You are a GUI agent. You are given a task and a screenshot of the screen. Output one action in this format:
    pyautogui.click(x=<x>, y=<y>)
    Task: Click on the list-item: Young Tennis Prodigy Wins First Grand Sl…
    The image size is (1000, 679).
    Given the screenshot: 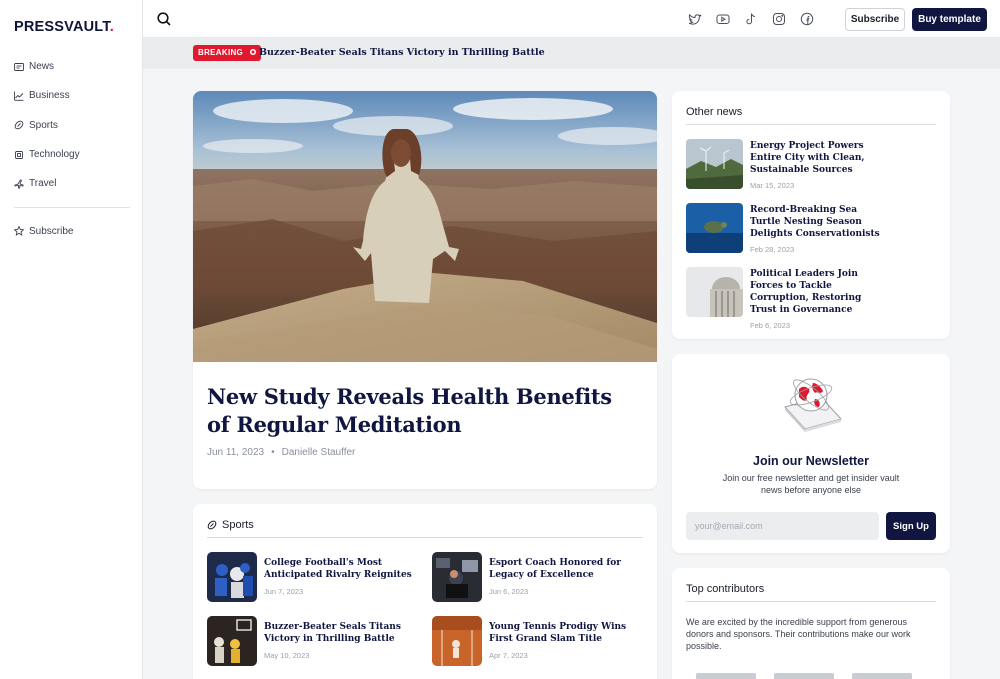 What is the action you would take?
    pyautogui.click(x=540, y=641)
    